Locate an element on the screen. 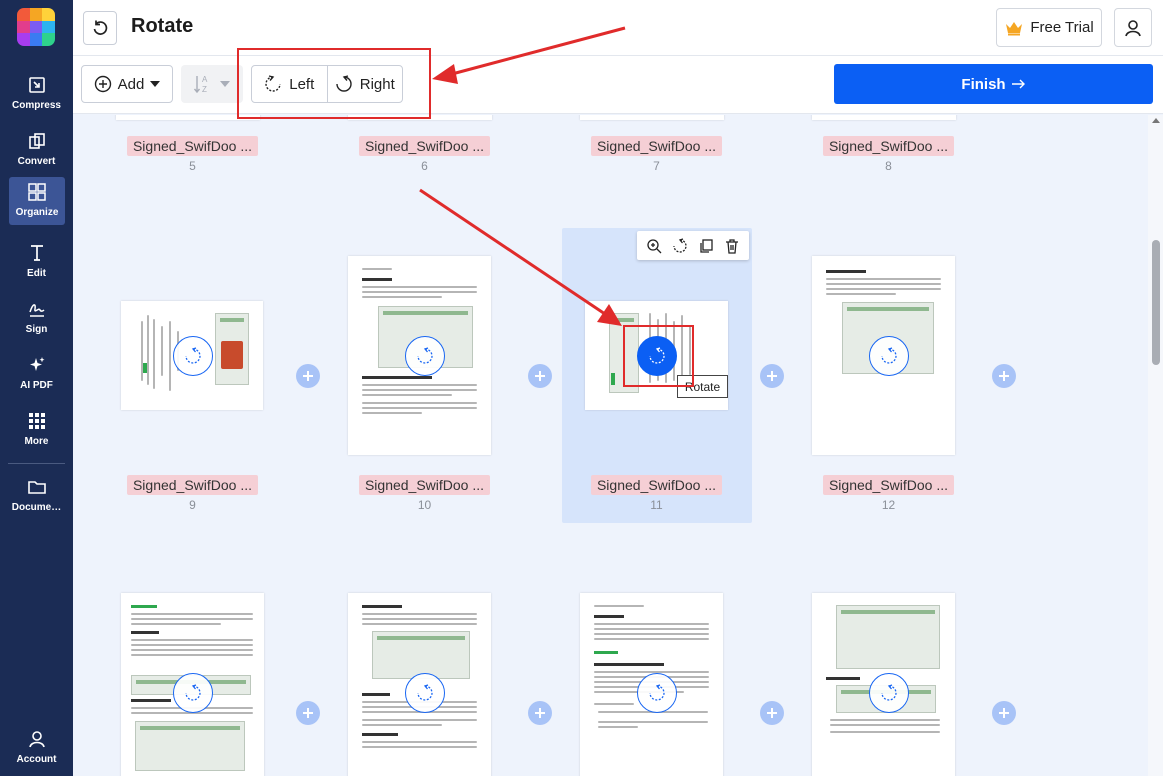  arrow-right-icon is located at coordinates (1018, 84).